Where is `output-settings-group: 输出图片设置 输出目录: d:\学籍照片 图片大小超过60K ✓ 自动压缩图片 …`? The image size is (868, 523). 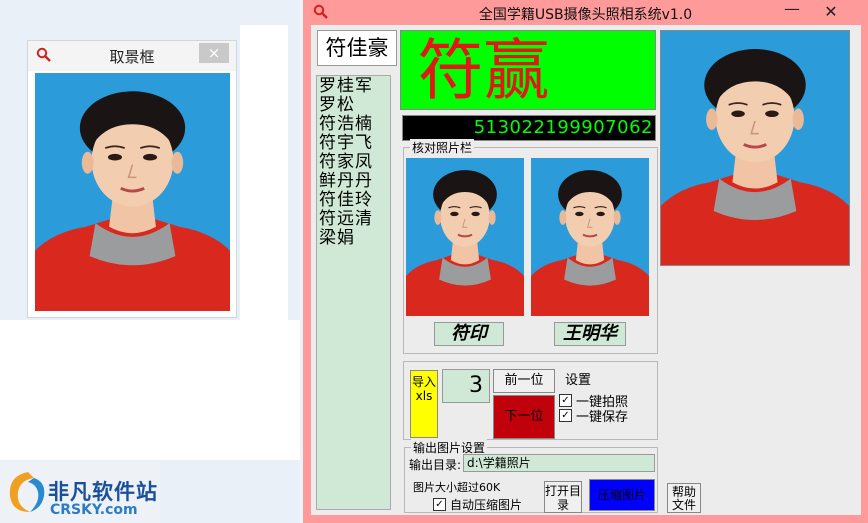
output-settings-group: 输出图片设置 输出目录: d:\学籍照片 图片大小超过60K ✓ 自动压缩图片 … is located at coordinates (531, 476).